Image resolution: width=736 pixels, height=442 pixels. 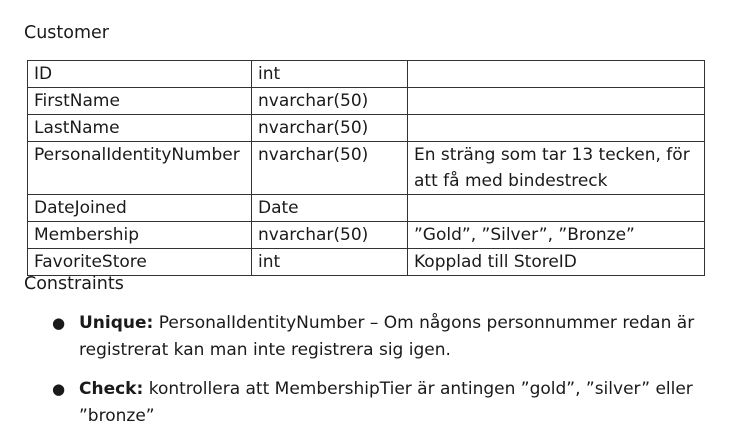 I want to click on column-note-cell: ”Gold”, ”Silver”, ”Bronze”, so click(x=556, y=235).